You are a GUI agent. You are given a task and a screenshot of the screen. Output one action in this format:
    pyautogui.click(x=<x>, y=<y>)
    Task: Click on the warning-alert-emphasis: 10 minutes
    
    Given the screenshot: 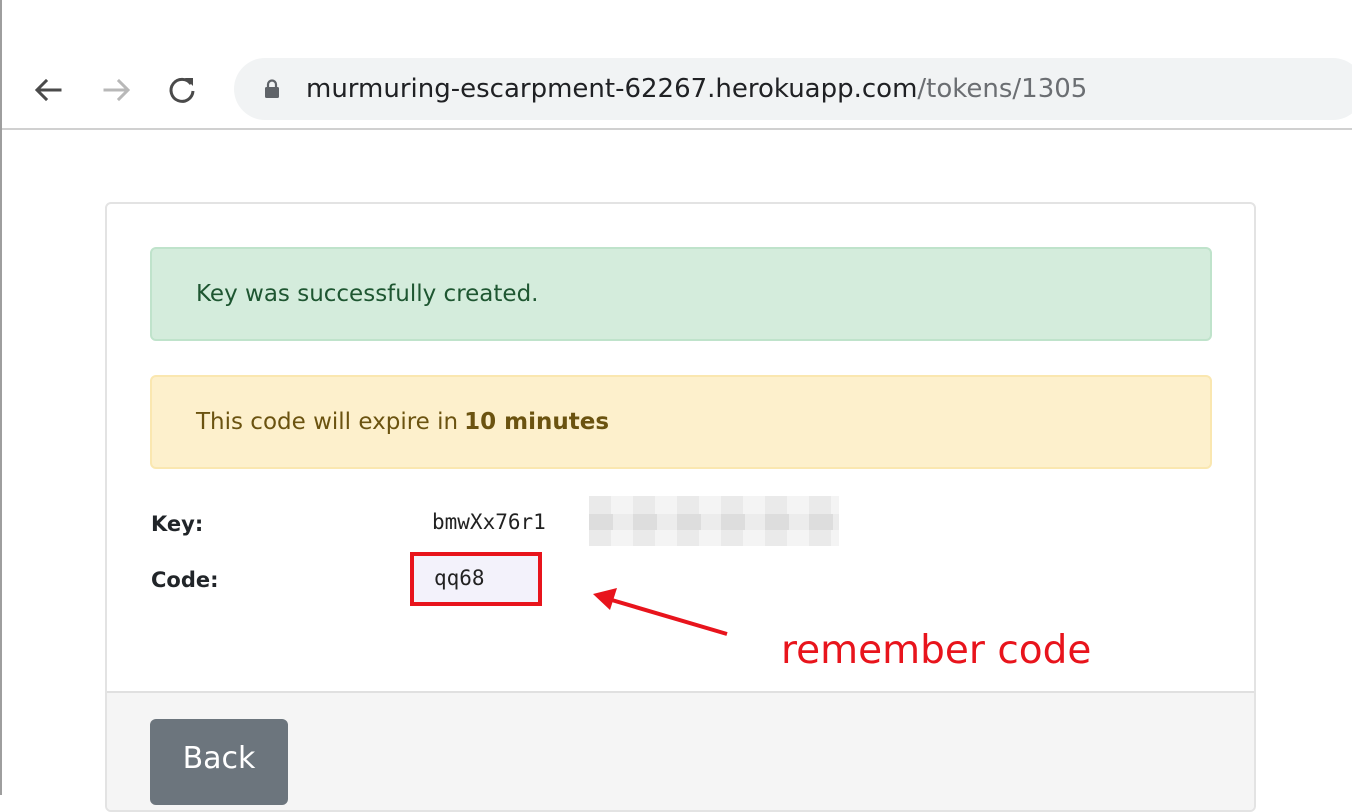 What is the action you would take?
    pyautogui.click(x=537, y=422)
    